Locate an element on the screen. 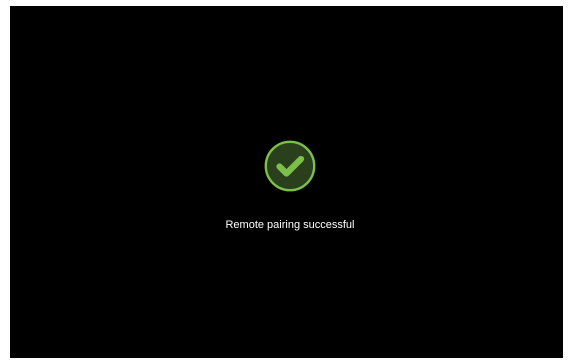  check-circle-icon is located at coordinates (290, 166).